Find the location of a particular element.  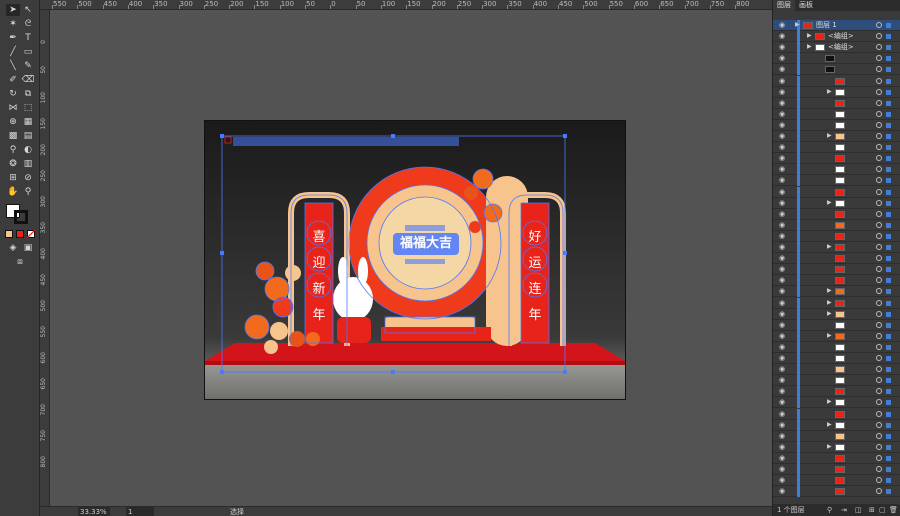

pen-tool-icon: ✒ is located at coordinates (13, 38).